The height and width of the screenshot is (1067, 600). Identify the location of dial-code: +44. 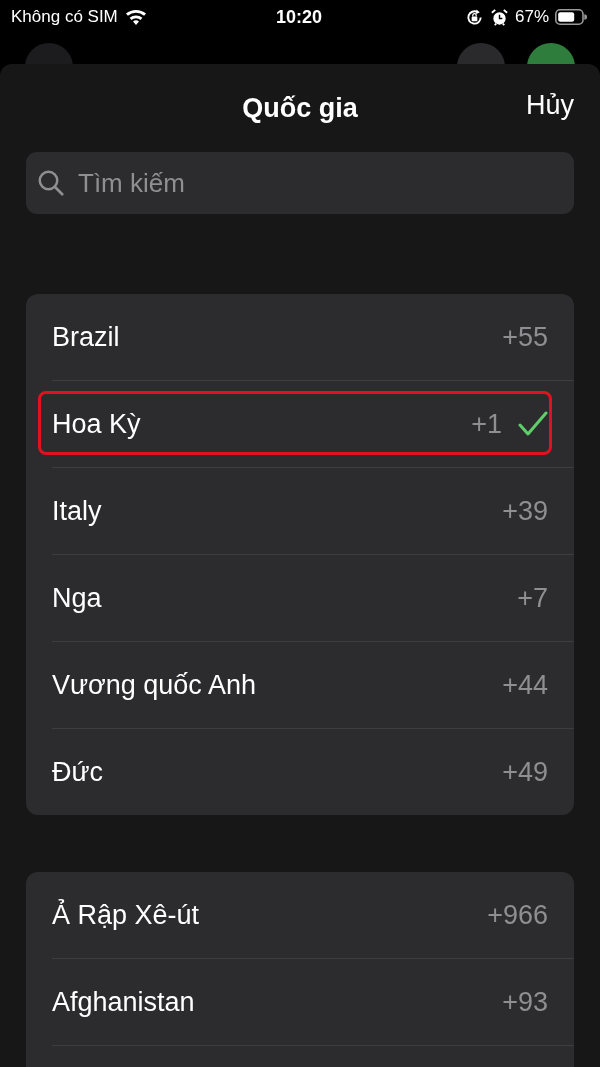
(525, 685).